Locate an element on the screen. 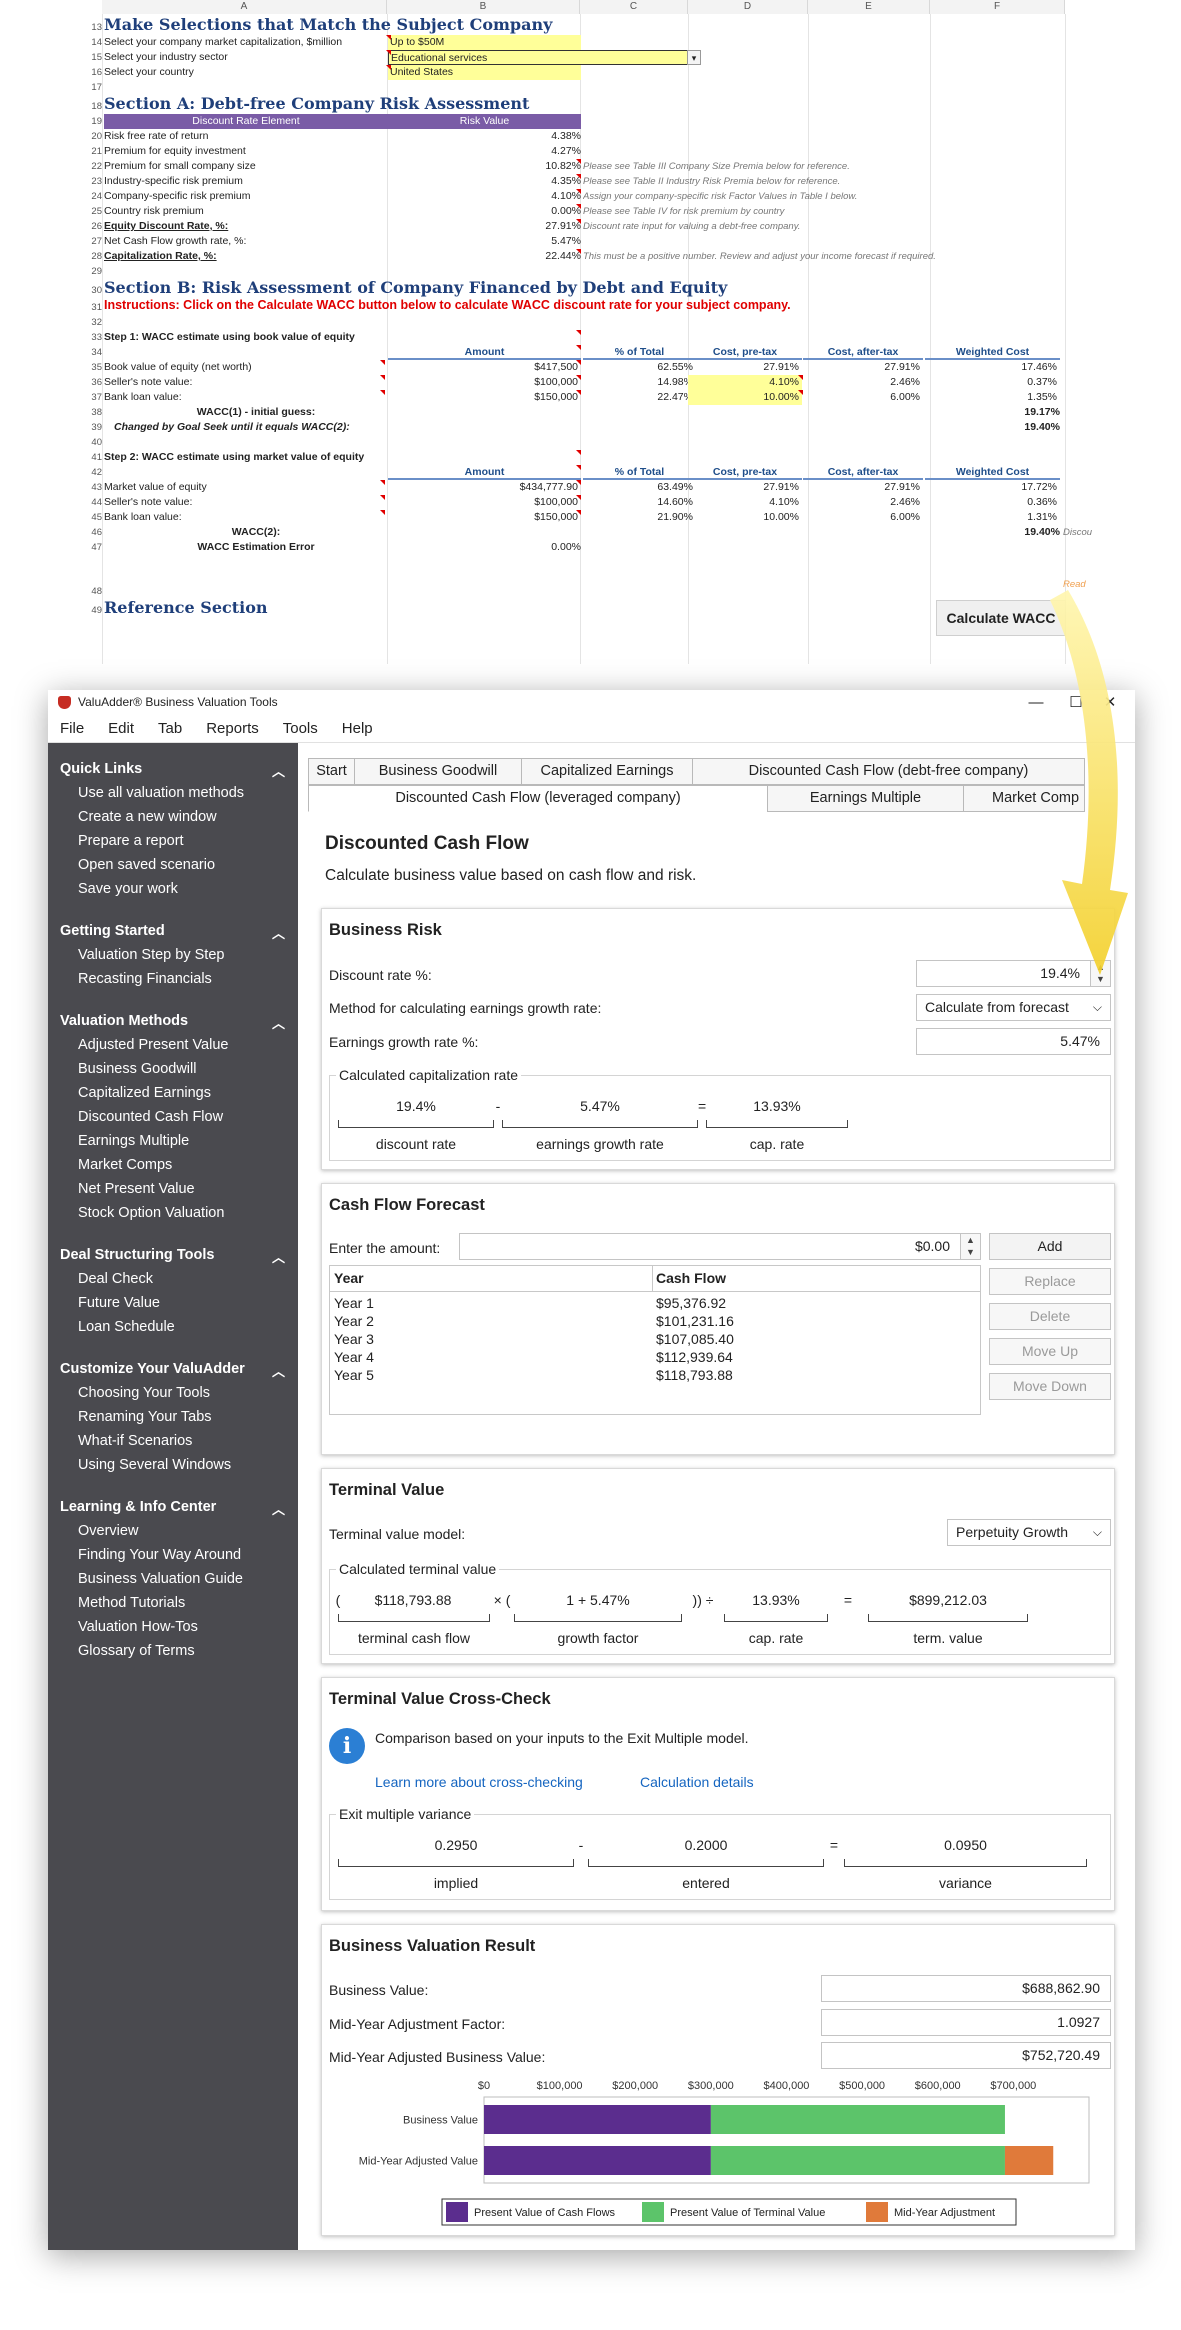  sidebar-item: Deal Check is located at coordinates (115, 1279).